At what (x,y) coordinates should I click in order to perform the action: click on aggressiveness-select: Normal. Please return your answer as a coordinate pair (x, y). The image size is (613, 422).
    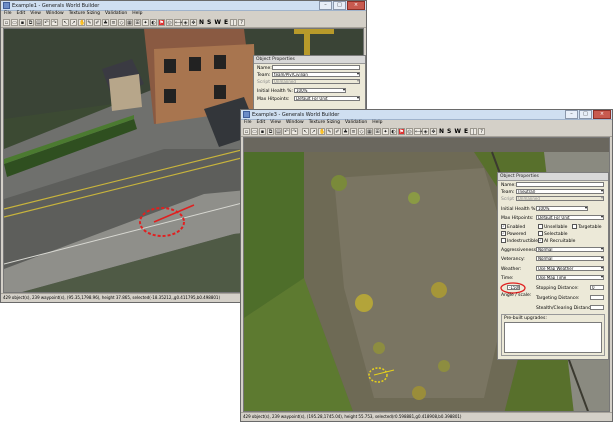
    Looking at the image, I should click on (570, 249).